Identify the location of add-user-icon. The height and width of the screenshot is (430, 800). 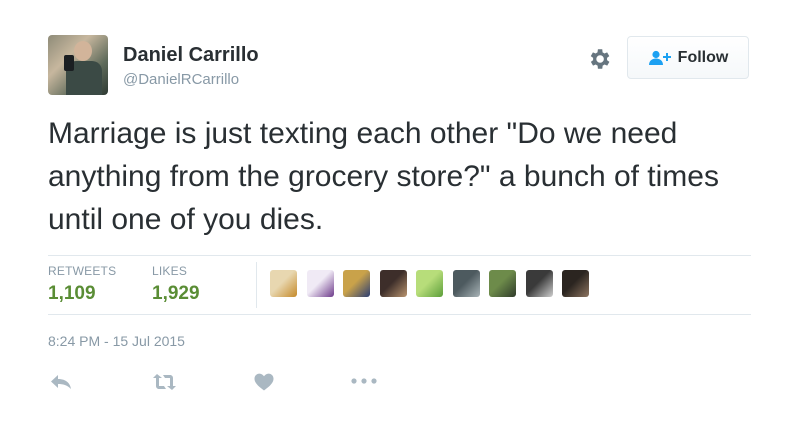
(659, 57).